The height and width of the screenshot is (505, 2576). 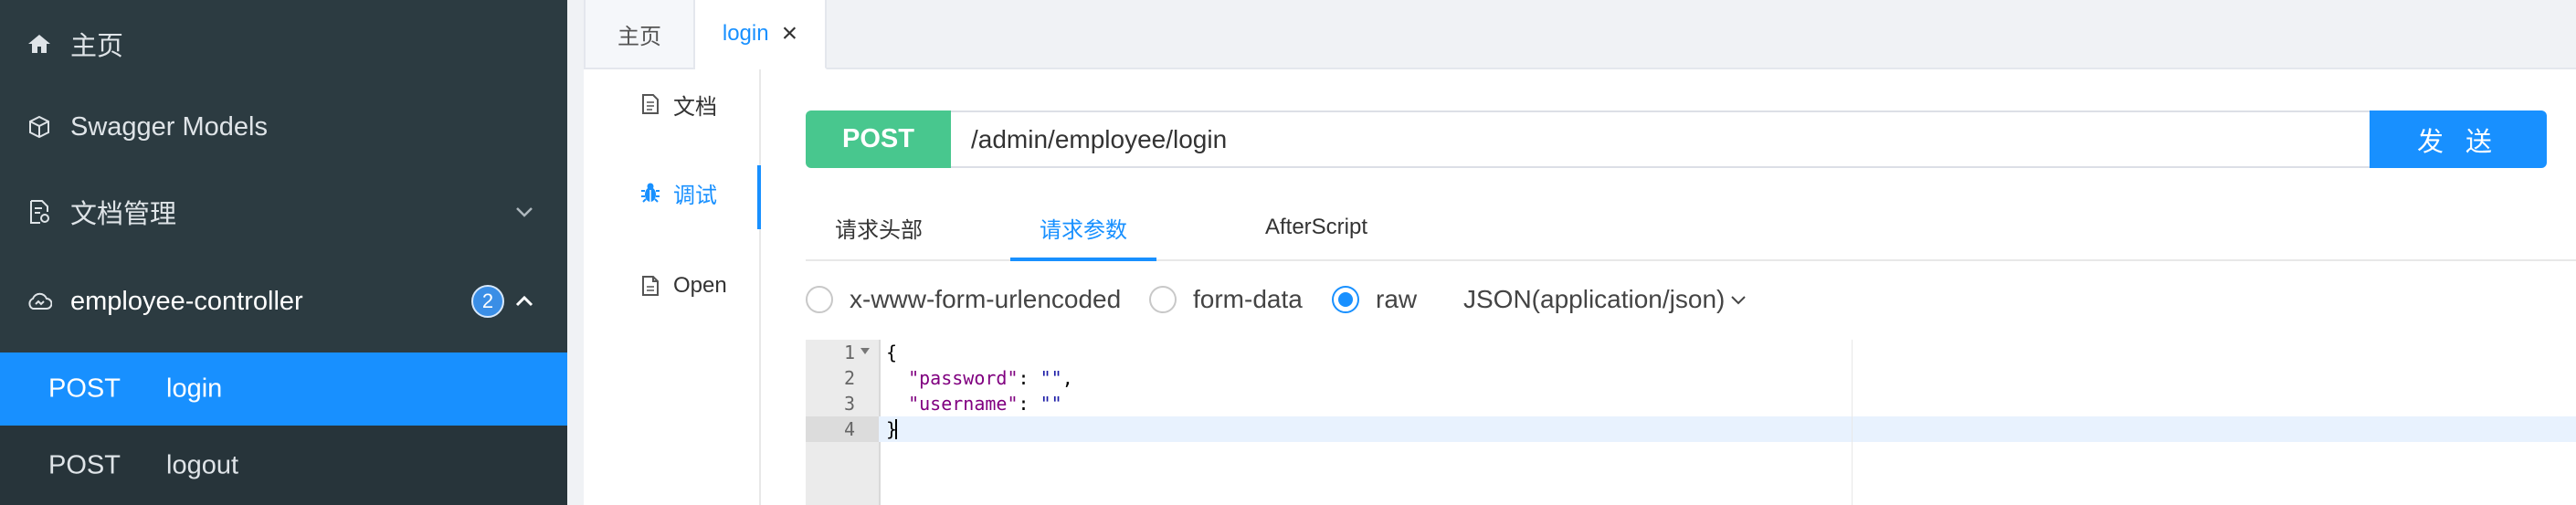 I want to click on tab-label: 主页, so click(x=639, y=36).